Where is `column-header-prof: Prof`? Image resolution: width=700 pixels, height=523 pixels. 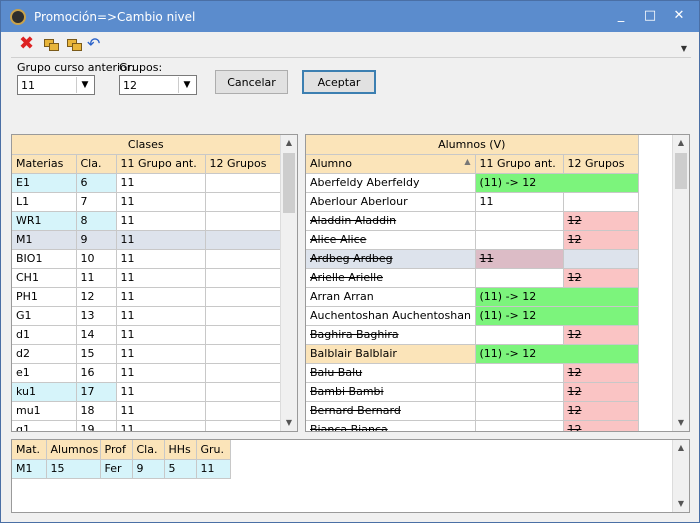
column-header-prof: Prof is located at coordinates (116, 450).